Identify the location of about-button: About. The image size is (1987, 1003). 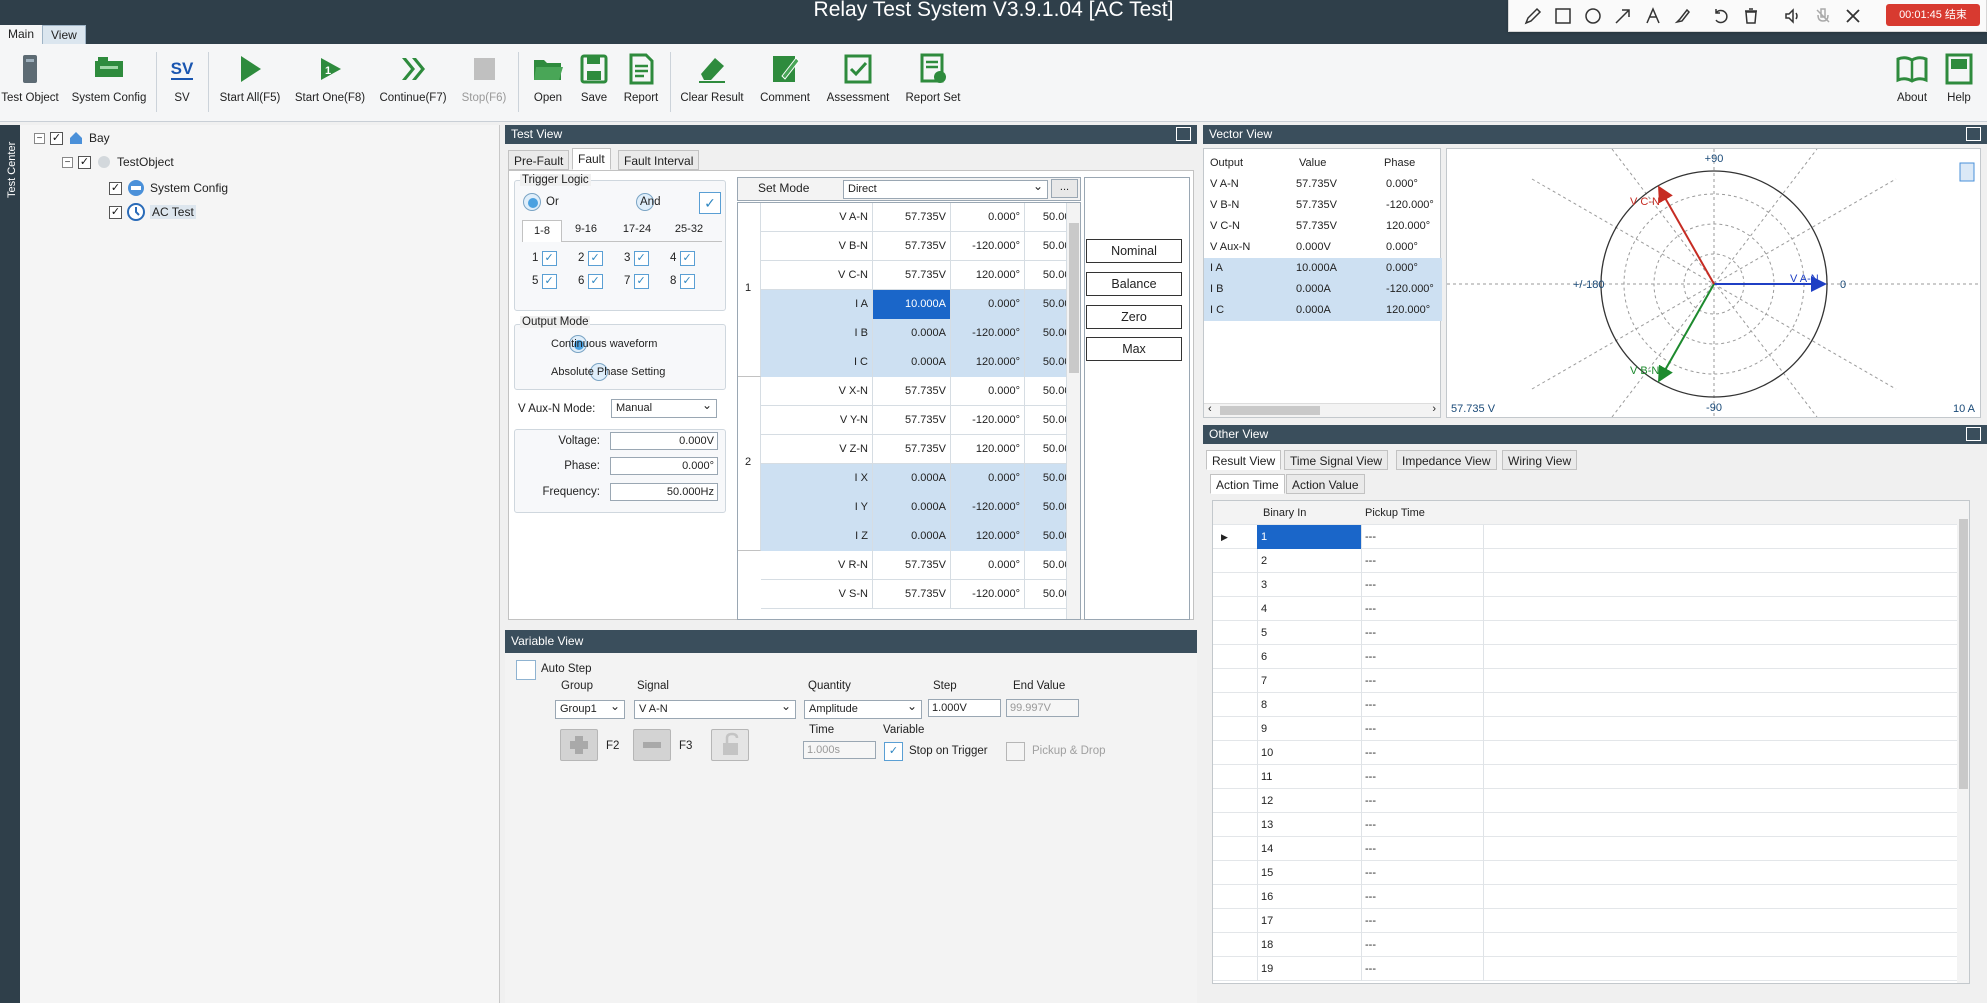
(1912, 78).